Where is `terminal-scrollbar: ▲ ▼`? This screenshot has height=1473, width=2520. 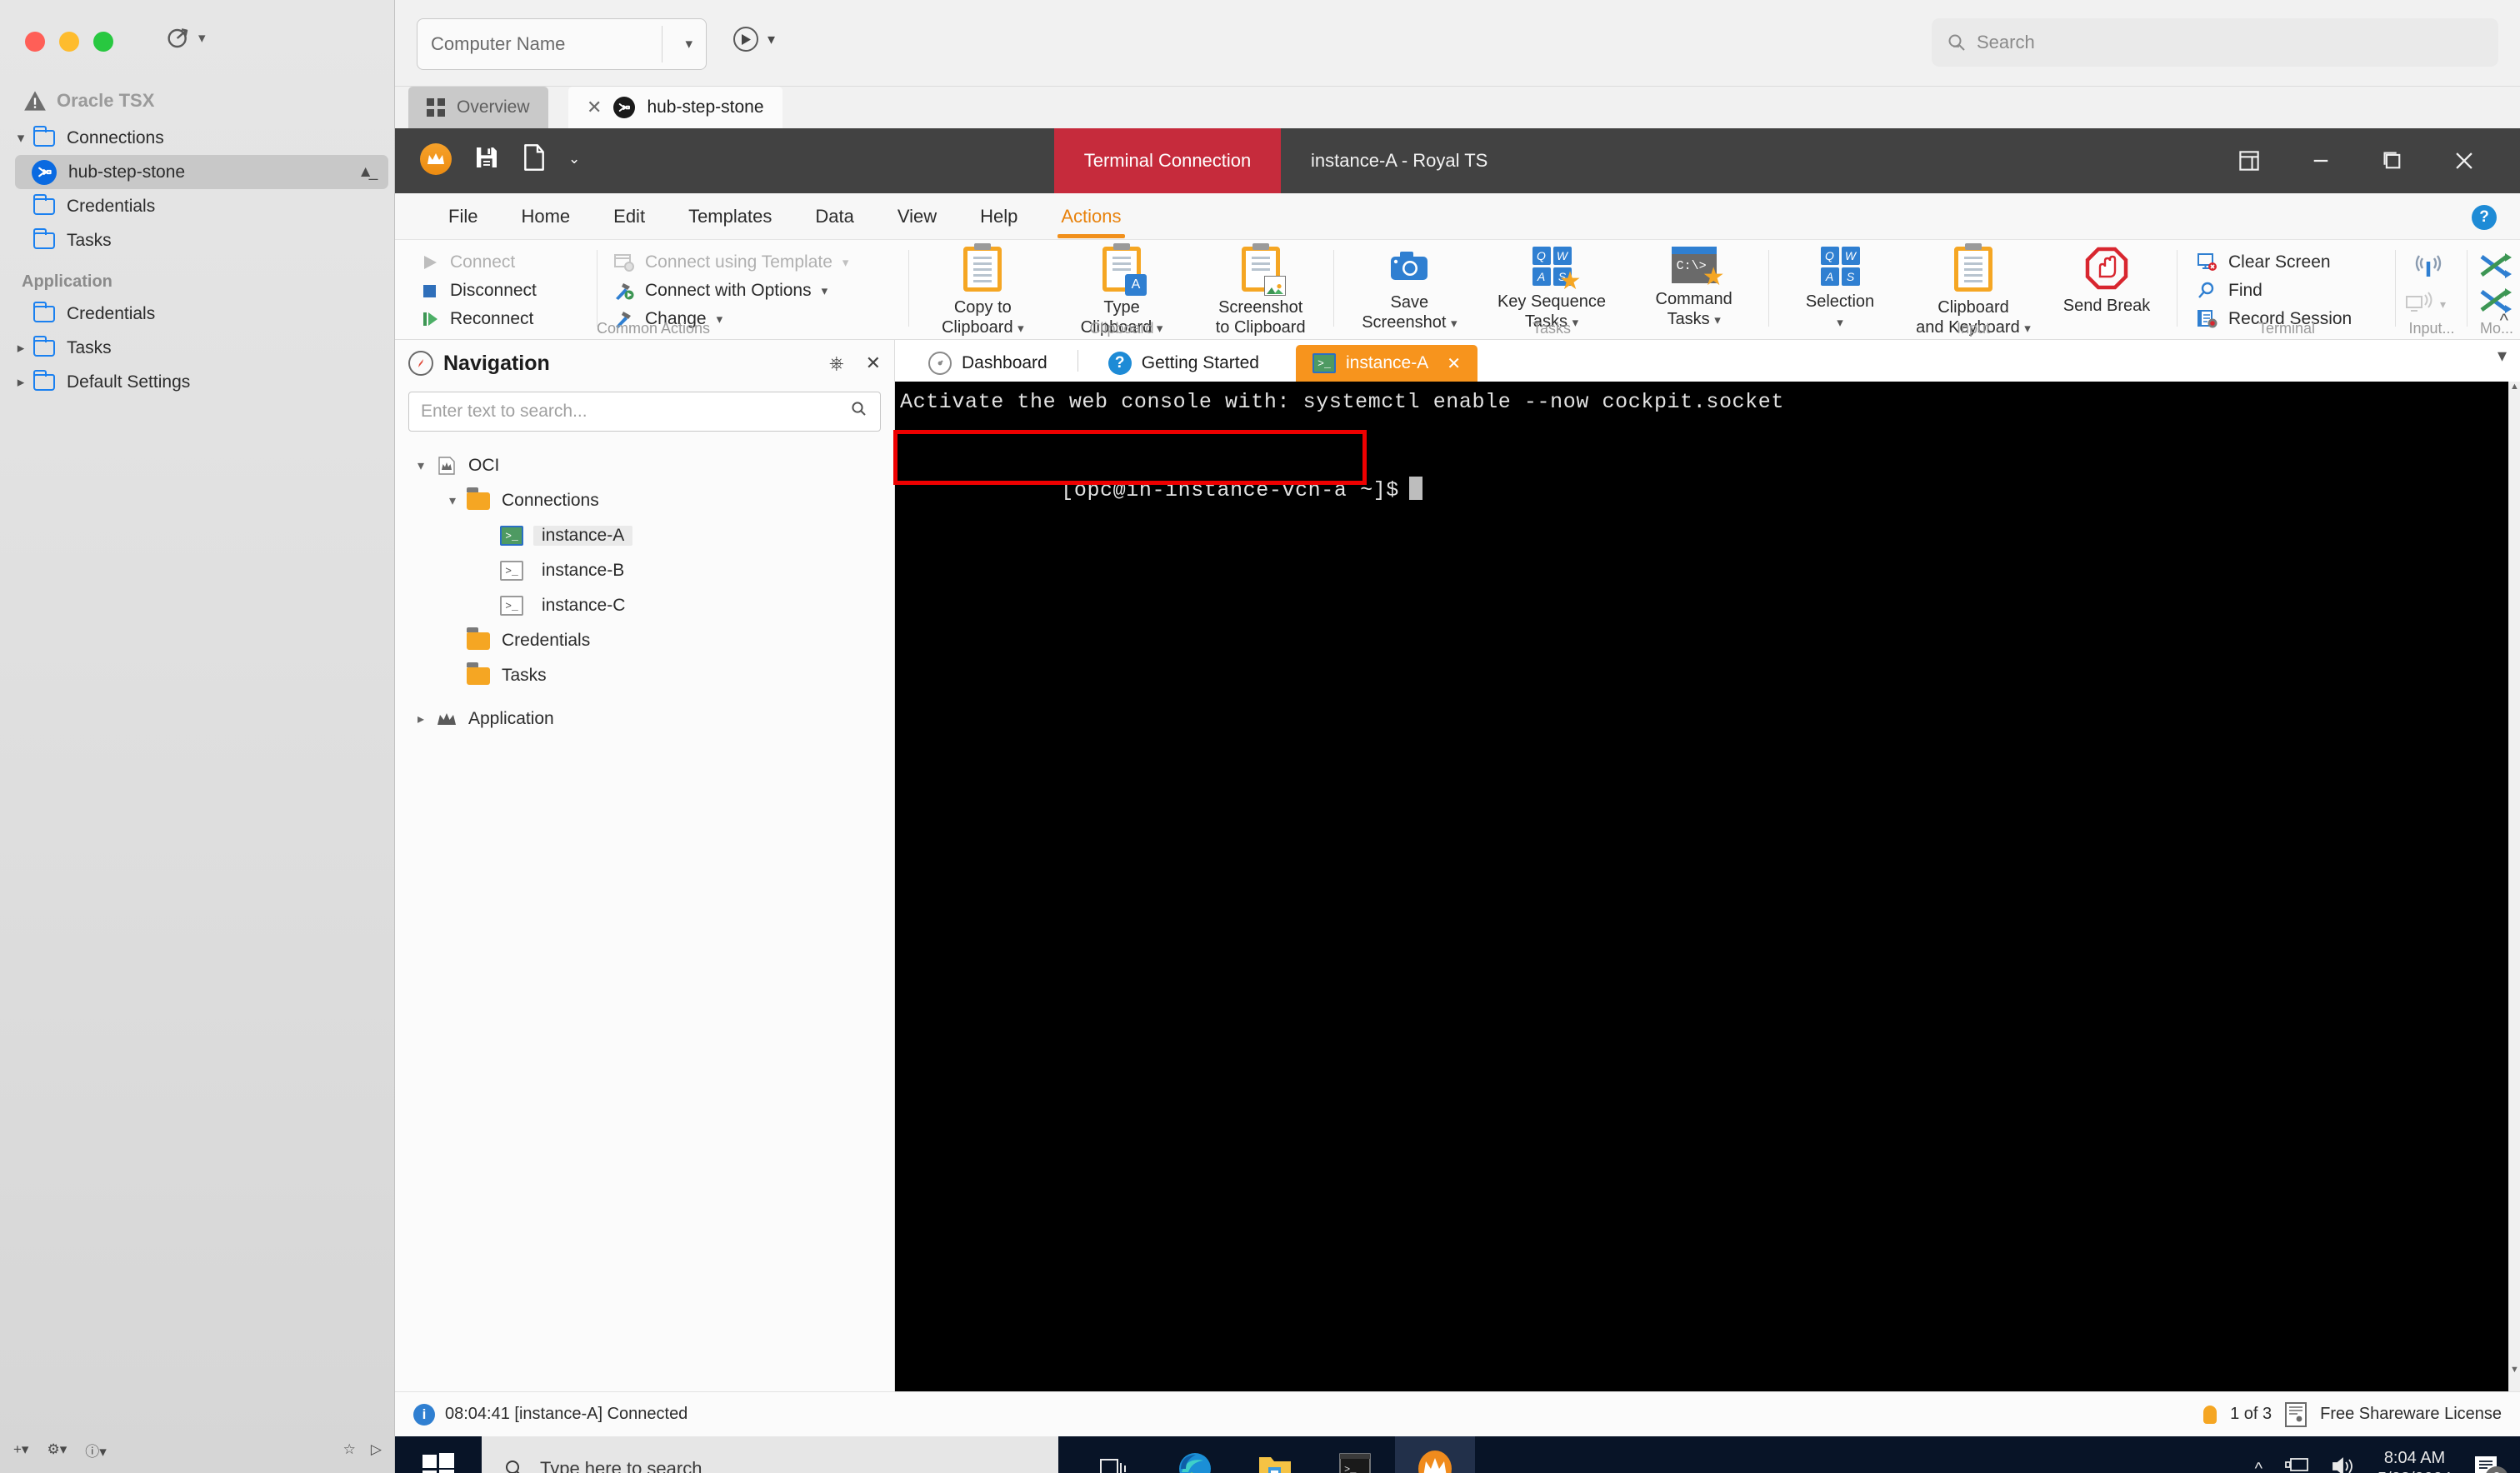
terminal-scrollbar: ▲ ▼ is located at coordinates (2514, 887).